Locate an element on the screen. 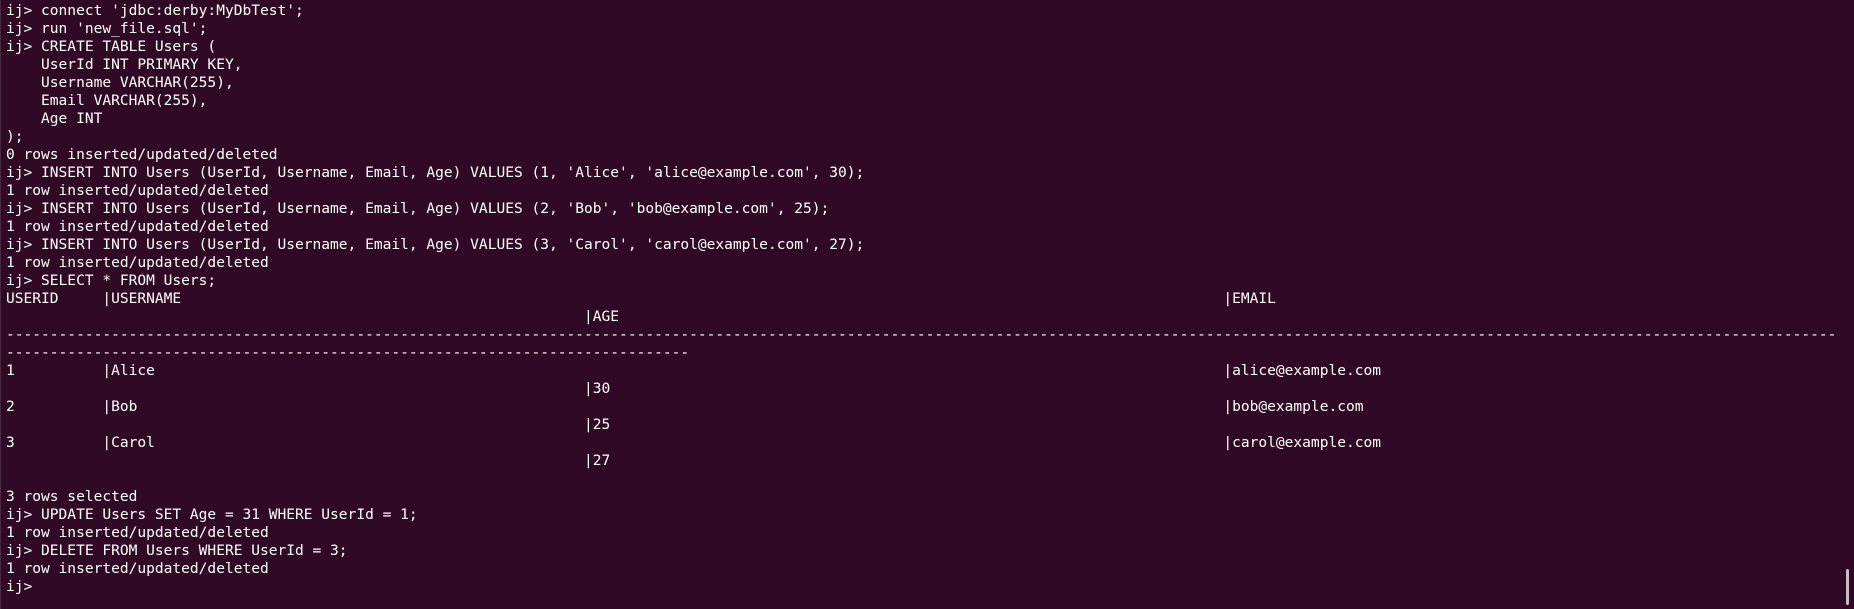 This screenshot has height=609, width=1854. terminal-line: |27 is located at coordinates (308, 460).